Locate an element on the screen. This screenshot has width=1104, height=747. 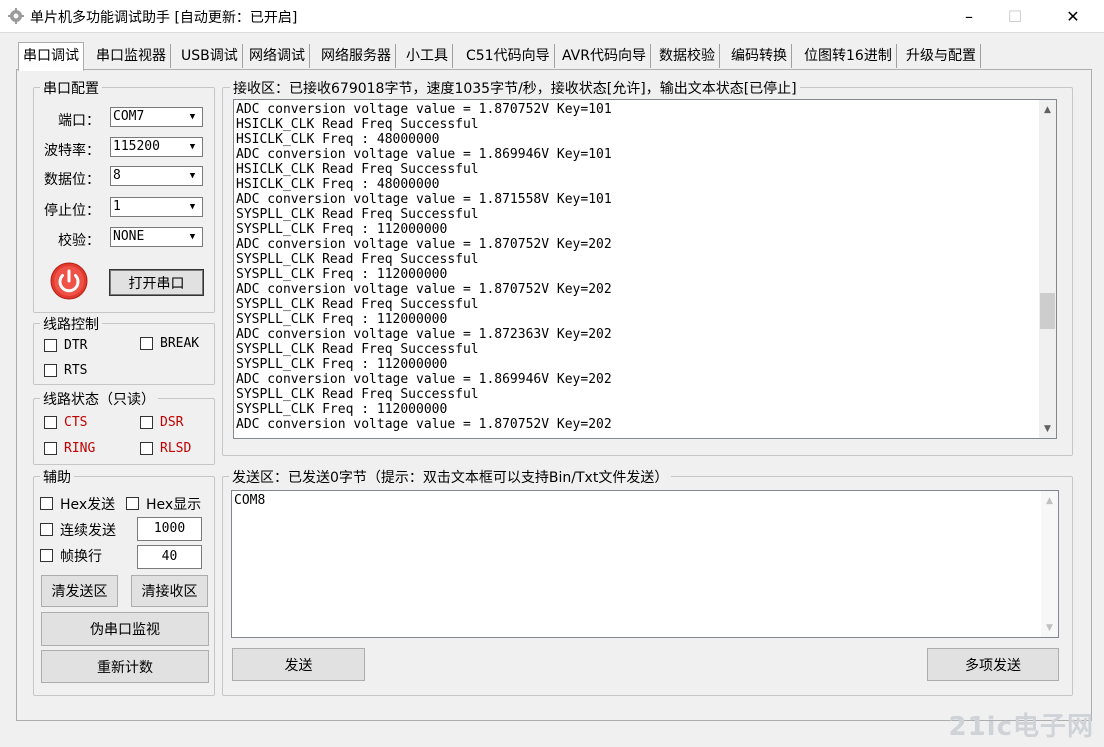
rts-checkbox is located at coordinates (50, 370).